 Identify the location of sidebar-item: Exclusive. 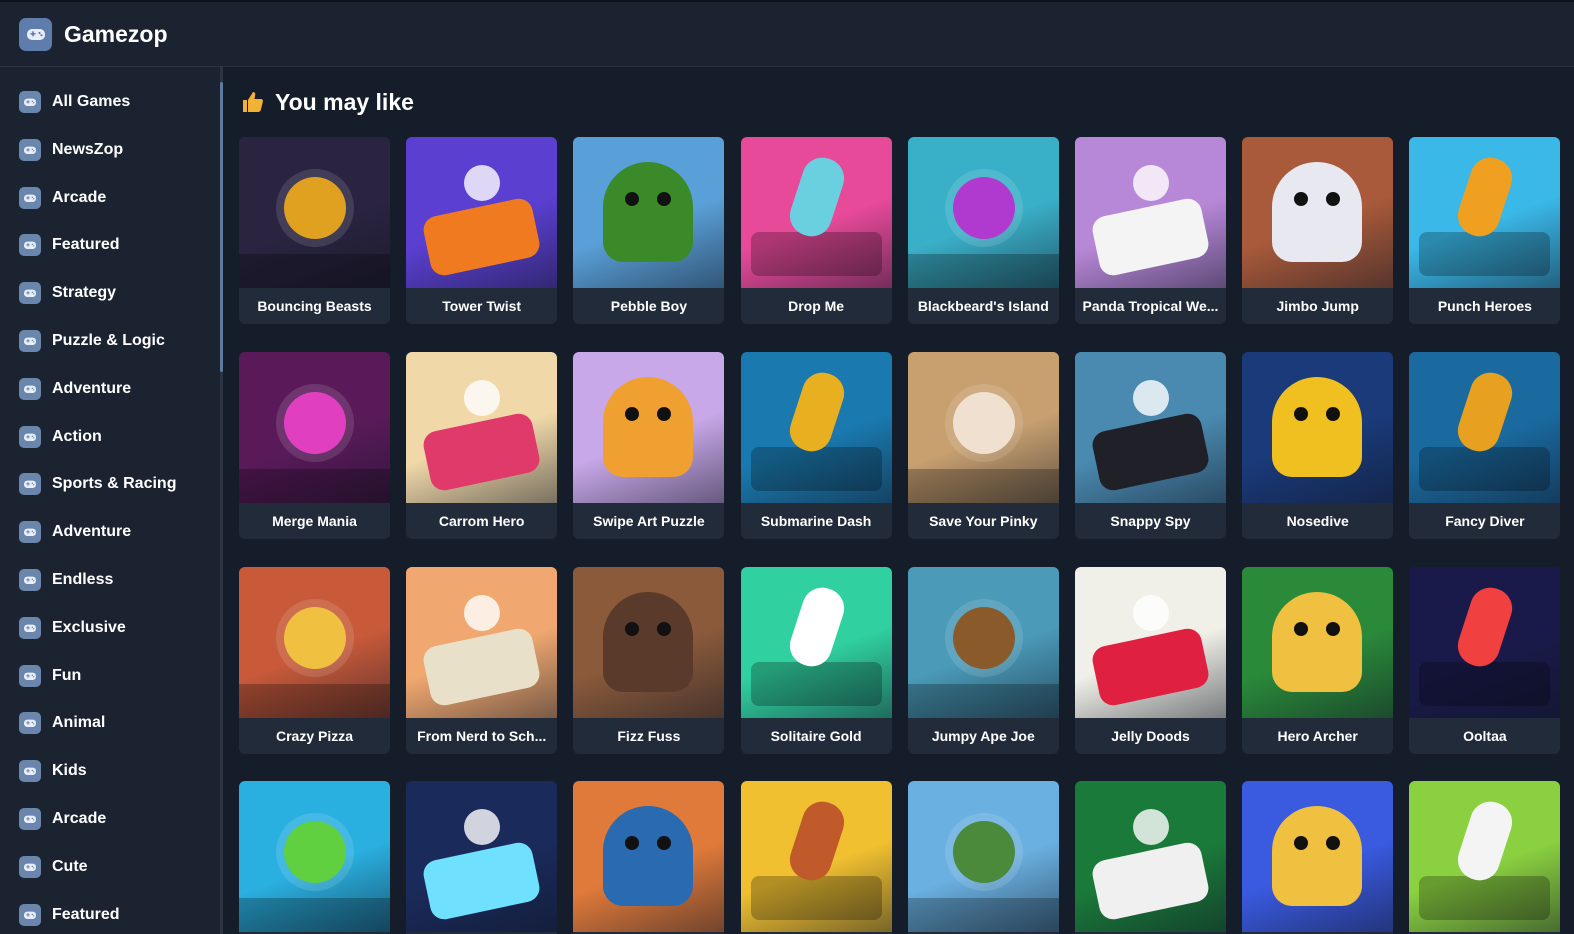
(110, 628).